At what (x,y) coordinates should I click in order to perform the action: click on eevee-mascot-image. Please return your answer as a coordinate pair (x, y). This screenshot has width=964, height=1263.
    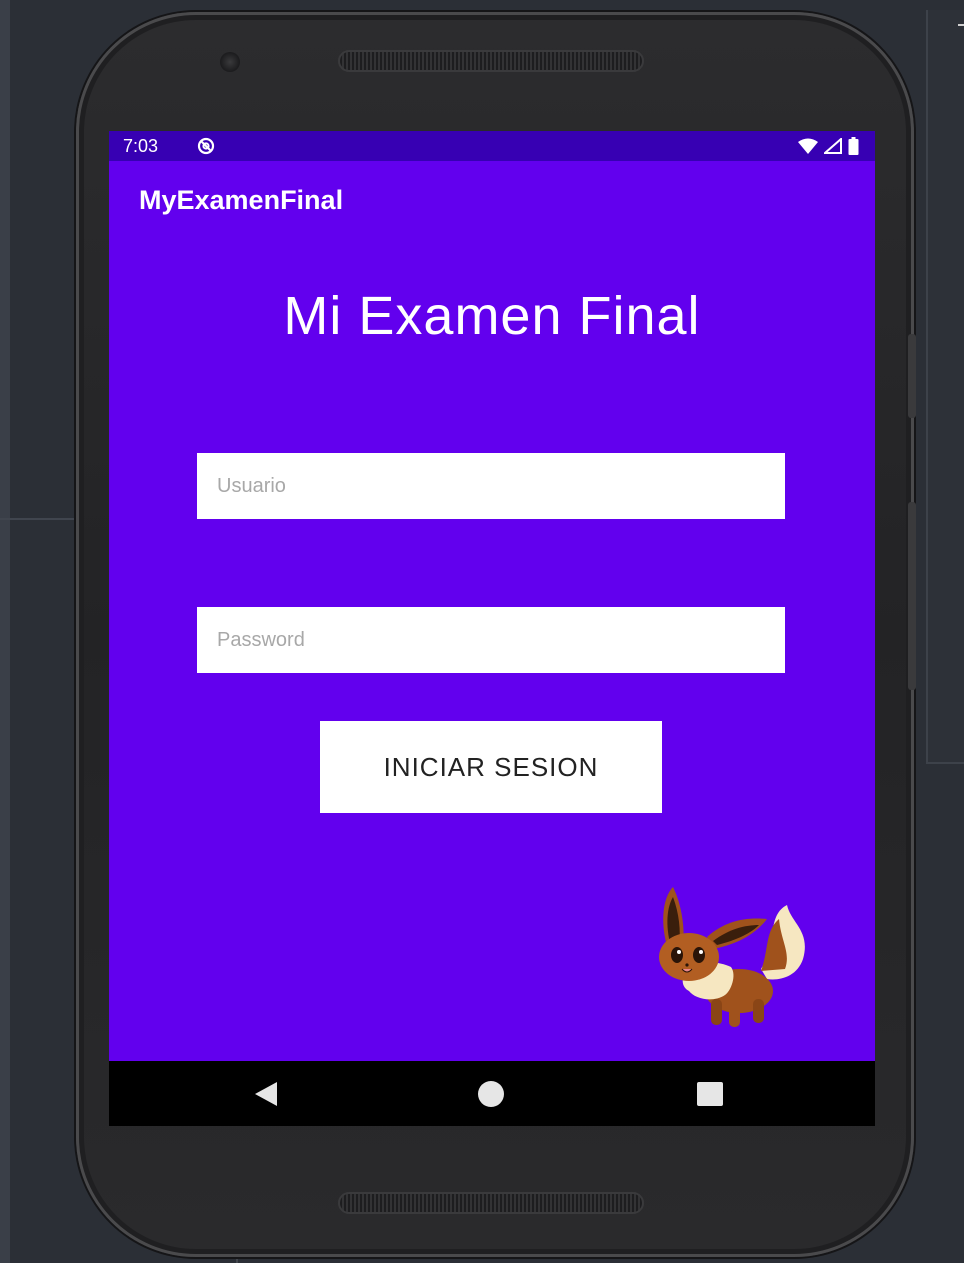
    Looking at the image, I should click on (732, 957).